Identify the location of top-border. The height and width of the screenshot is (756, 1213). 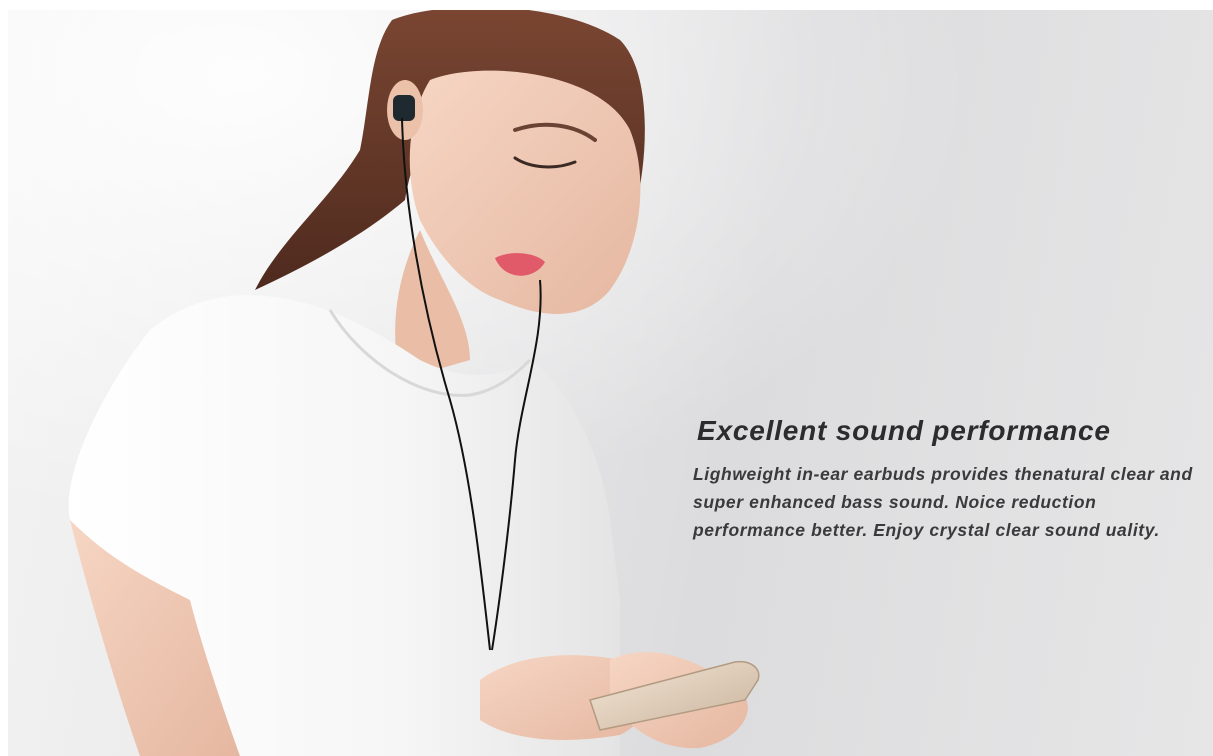
(606, 5).